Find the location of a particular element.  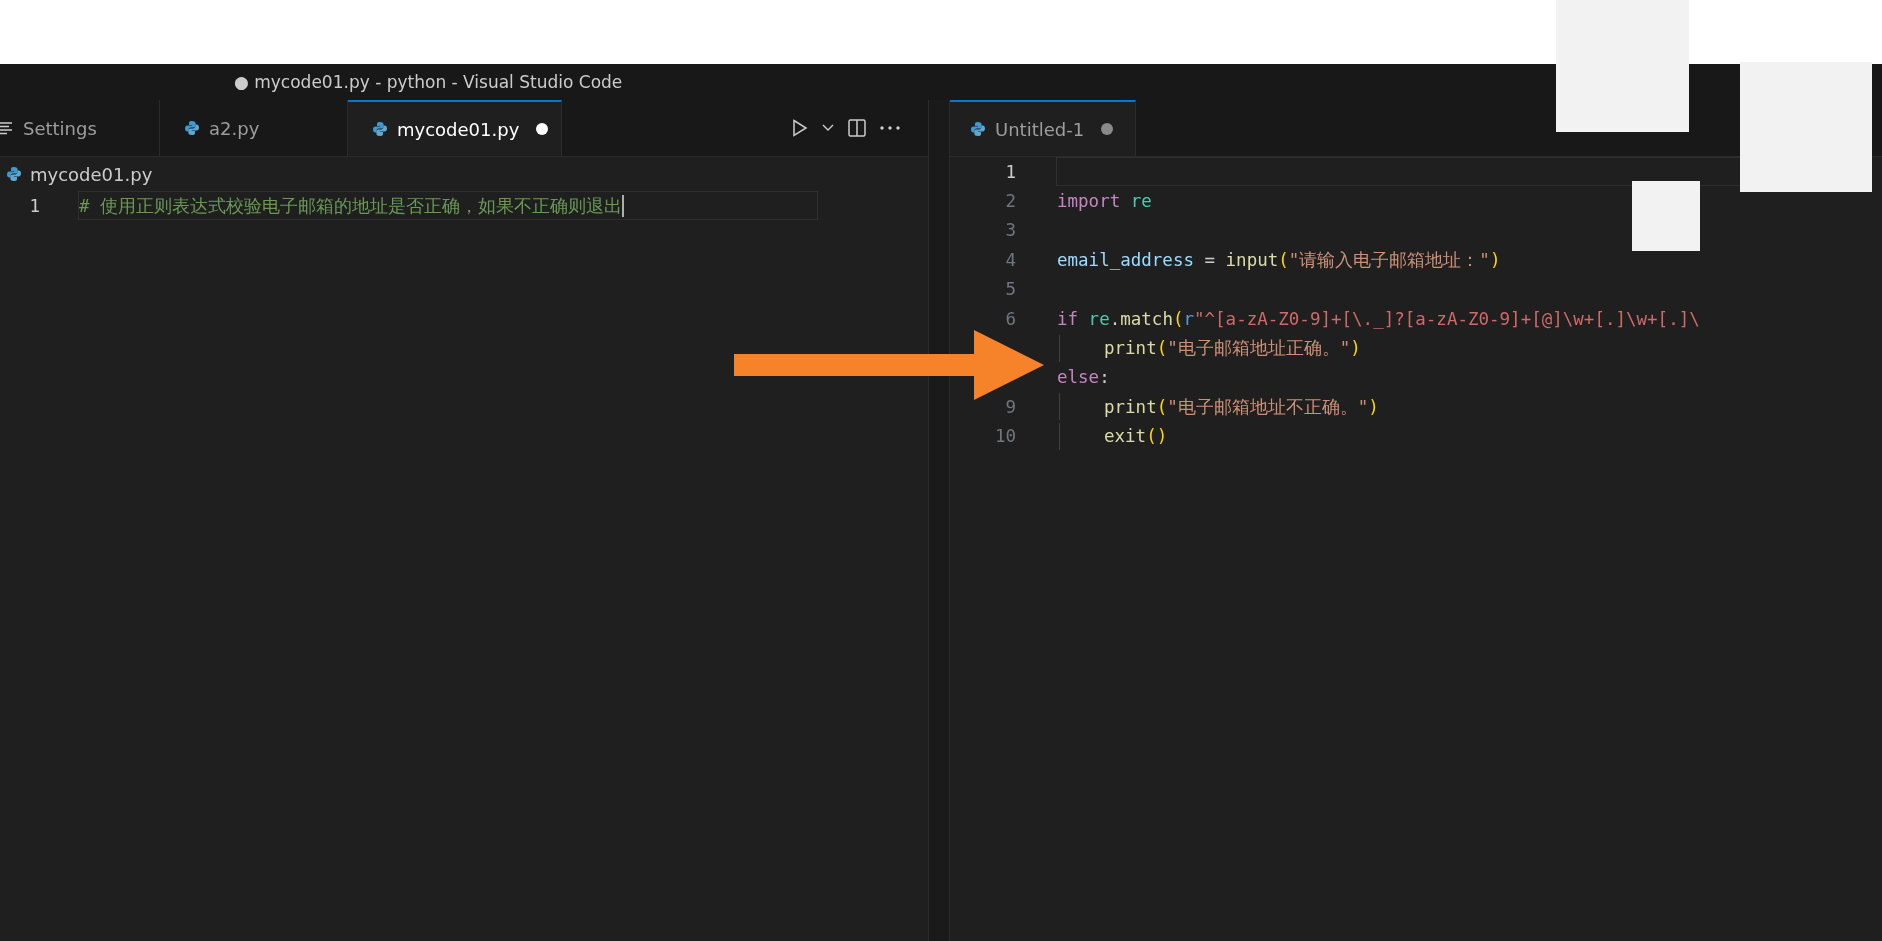

line-number: 2 is located at coordinates (1010, 201).